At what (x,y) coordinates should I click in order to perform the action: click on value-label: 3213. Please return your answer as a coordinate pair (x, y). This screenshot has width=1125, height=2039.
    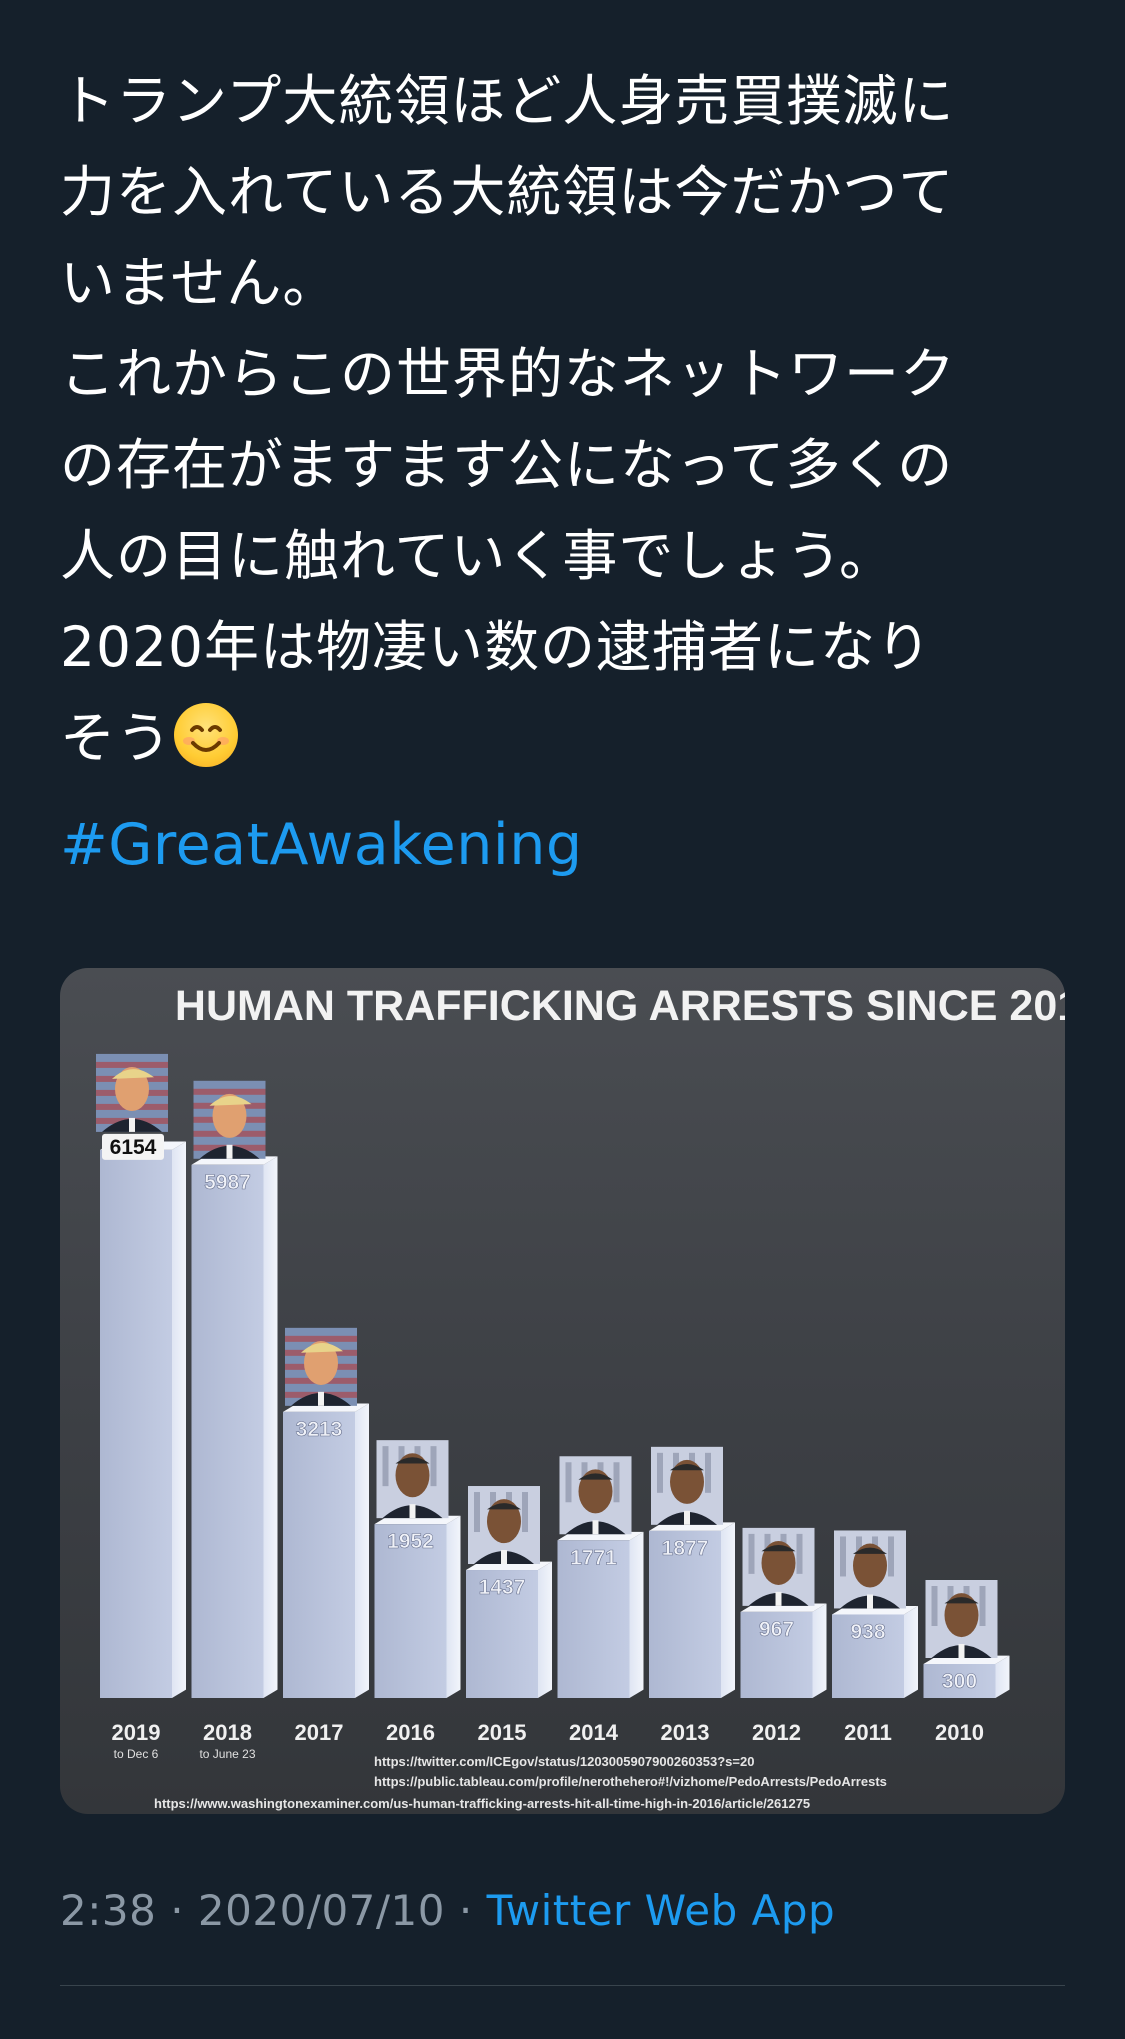
    Looking at the image, I should click on (319, 1429).